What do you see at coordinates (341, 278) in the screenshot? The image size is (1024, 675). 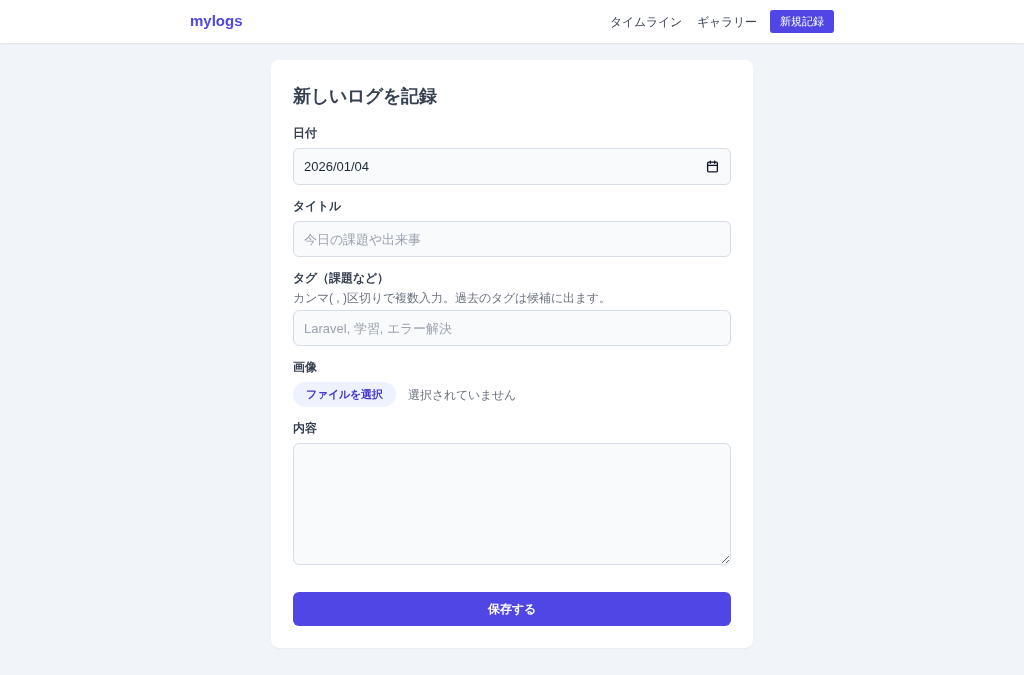 I see `field-label: タグ（課題など）` at bounding box center [341, 278].